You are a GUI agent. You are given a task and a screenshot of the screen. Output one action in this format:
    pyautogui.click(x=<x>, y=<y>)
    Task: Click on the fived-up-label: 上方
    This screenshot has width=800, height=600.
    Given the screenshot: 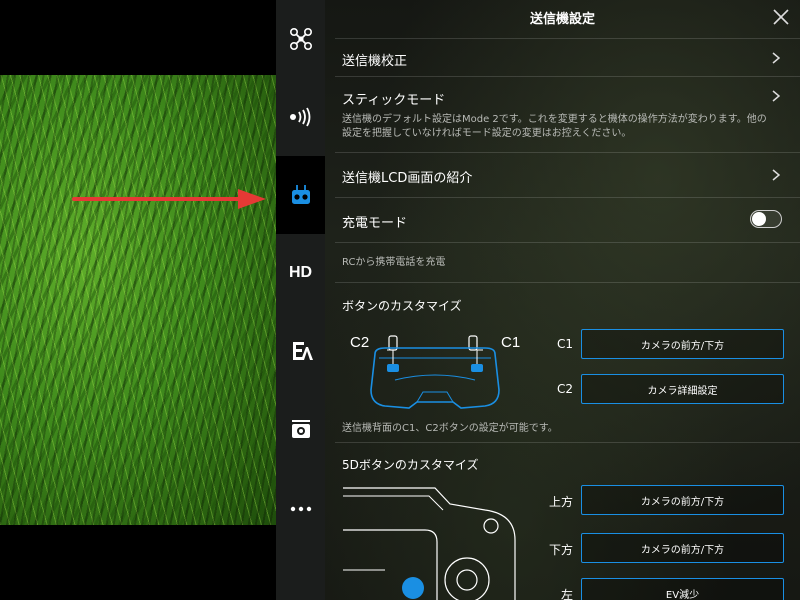 What is the action you would take?
    pyautogui.click(x=560, y=502)
    